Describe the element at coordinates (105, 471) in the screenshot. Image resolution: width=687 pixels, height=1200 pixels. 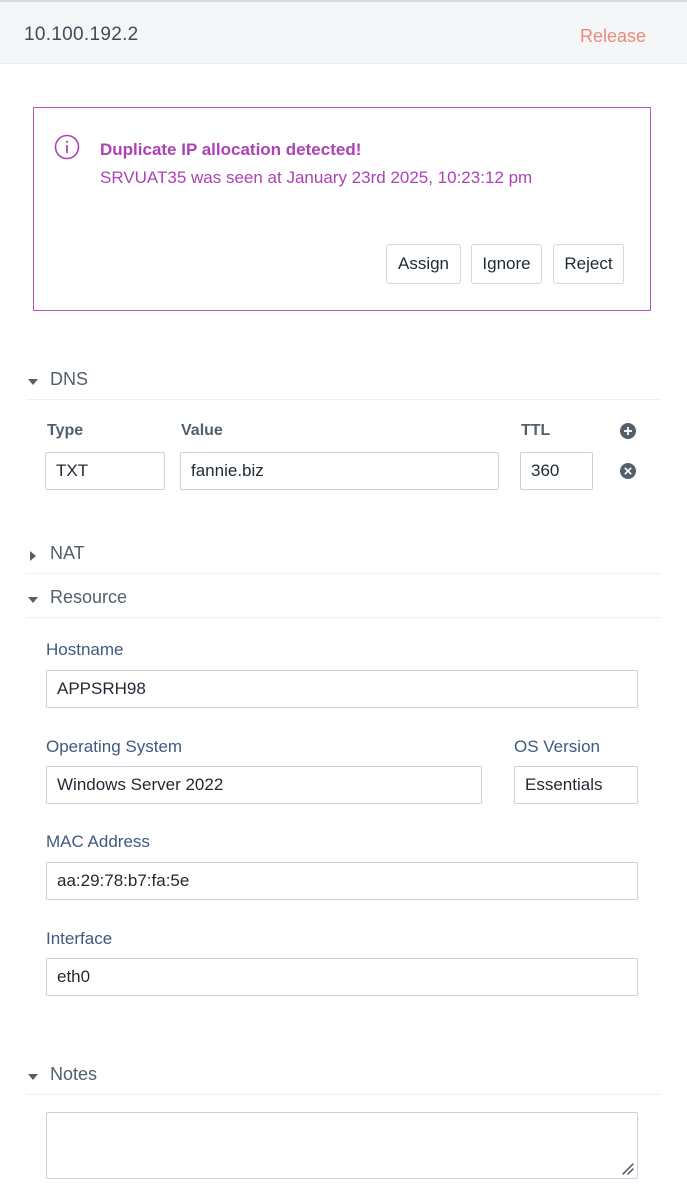
I see `dns-type-input` at that location.